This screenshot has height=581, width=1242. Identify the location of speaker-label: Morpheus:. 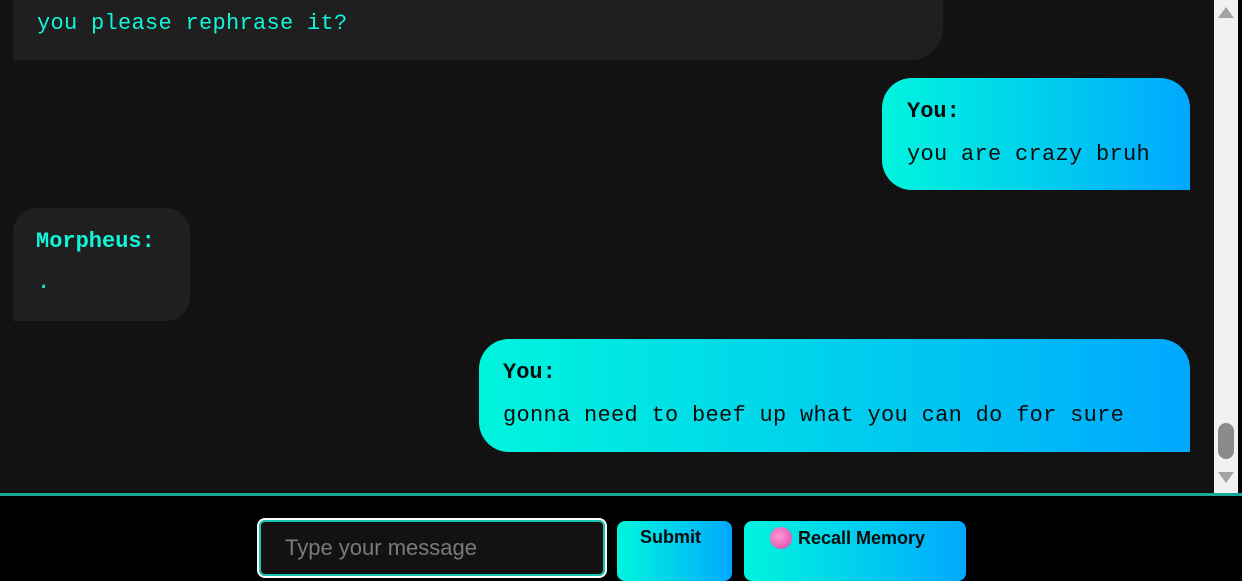
(95, 241).